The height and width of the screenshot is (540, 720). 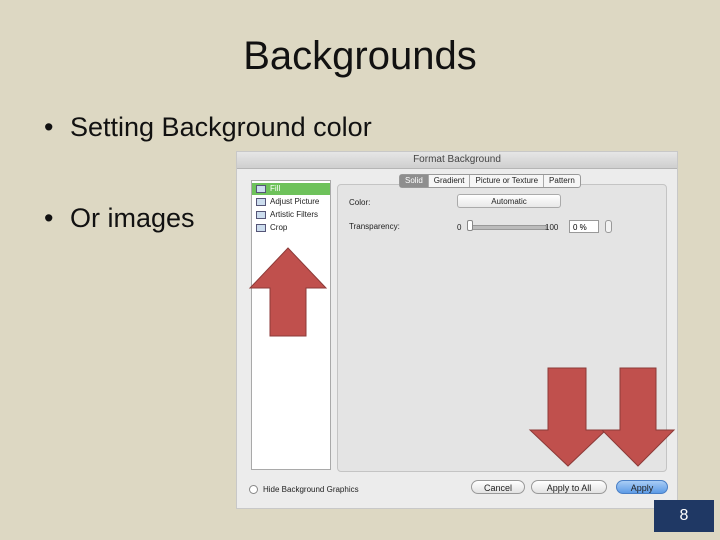 I want to click on cancel-button: Cancel, so click(x=498, y=487).